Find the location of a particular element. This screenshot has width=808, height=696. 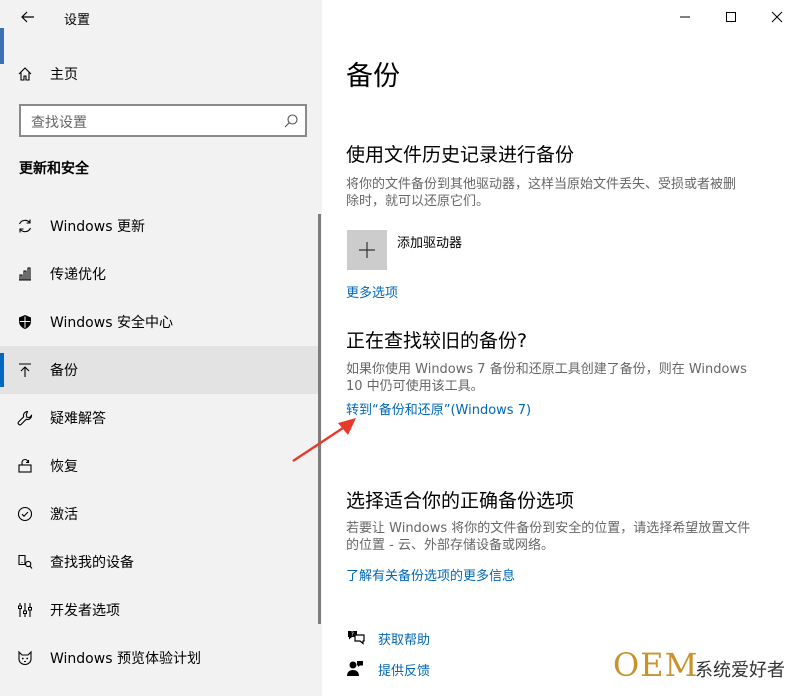

sidebar-section-title: 更新和安全 is located at coordinates (54, 169).